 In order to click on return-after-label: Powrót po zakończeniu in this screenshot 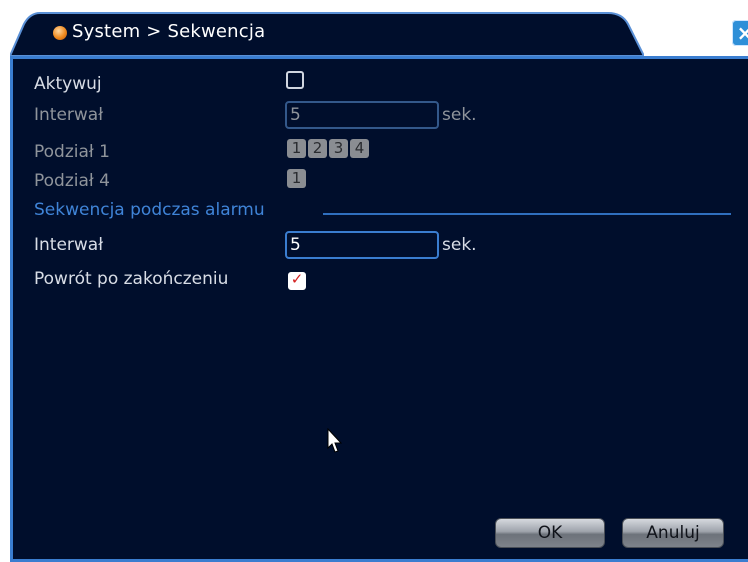, I will do `click(131, 279)`.